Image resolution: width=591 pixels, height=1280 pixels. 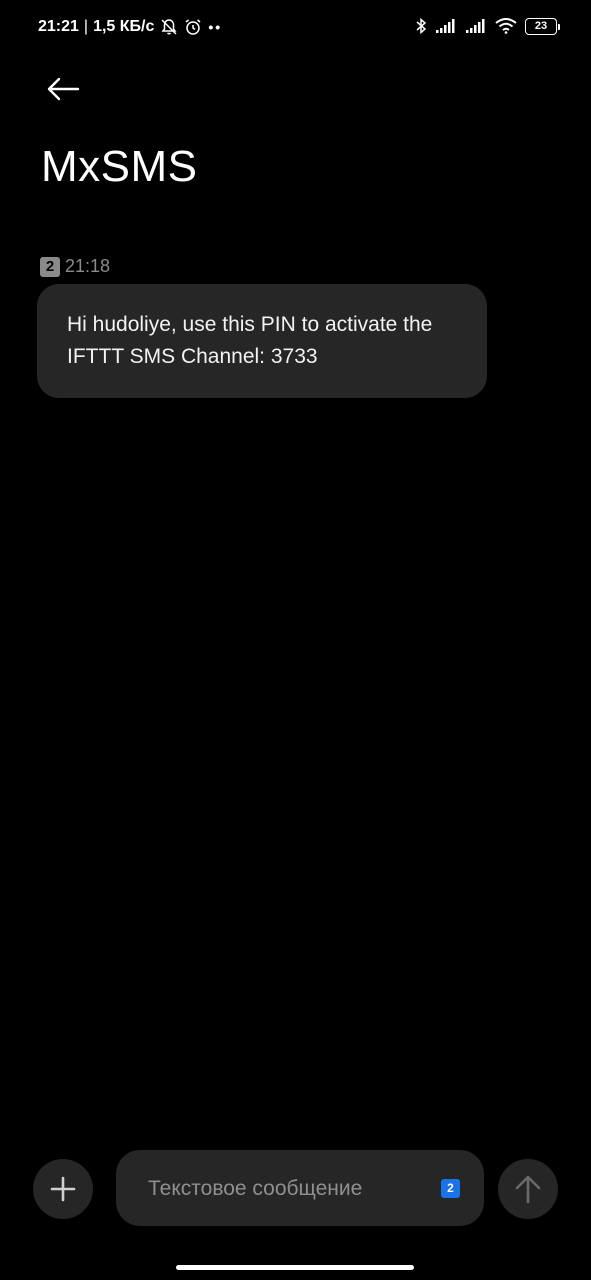 I want to click on battery-icon: 23, so click(x=542, y=26).